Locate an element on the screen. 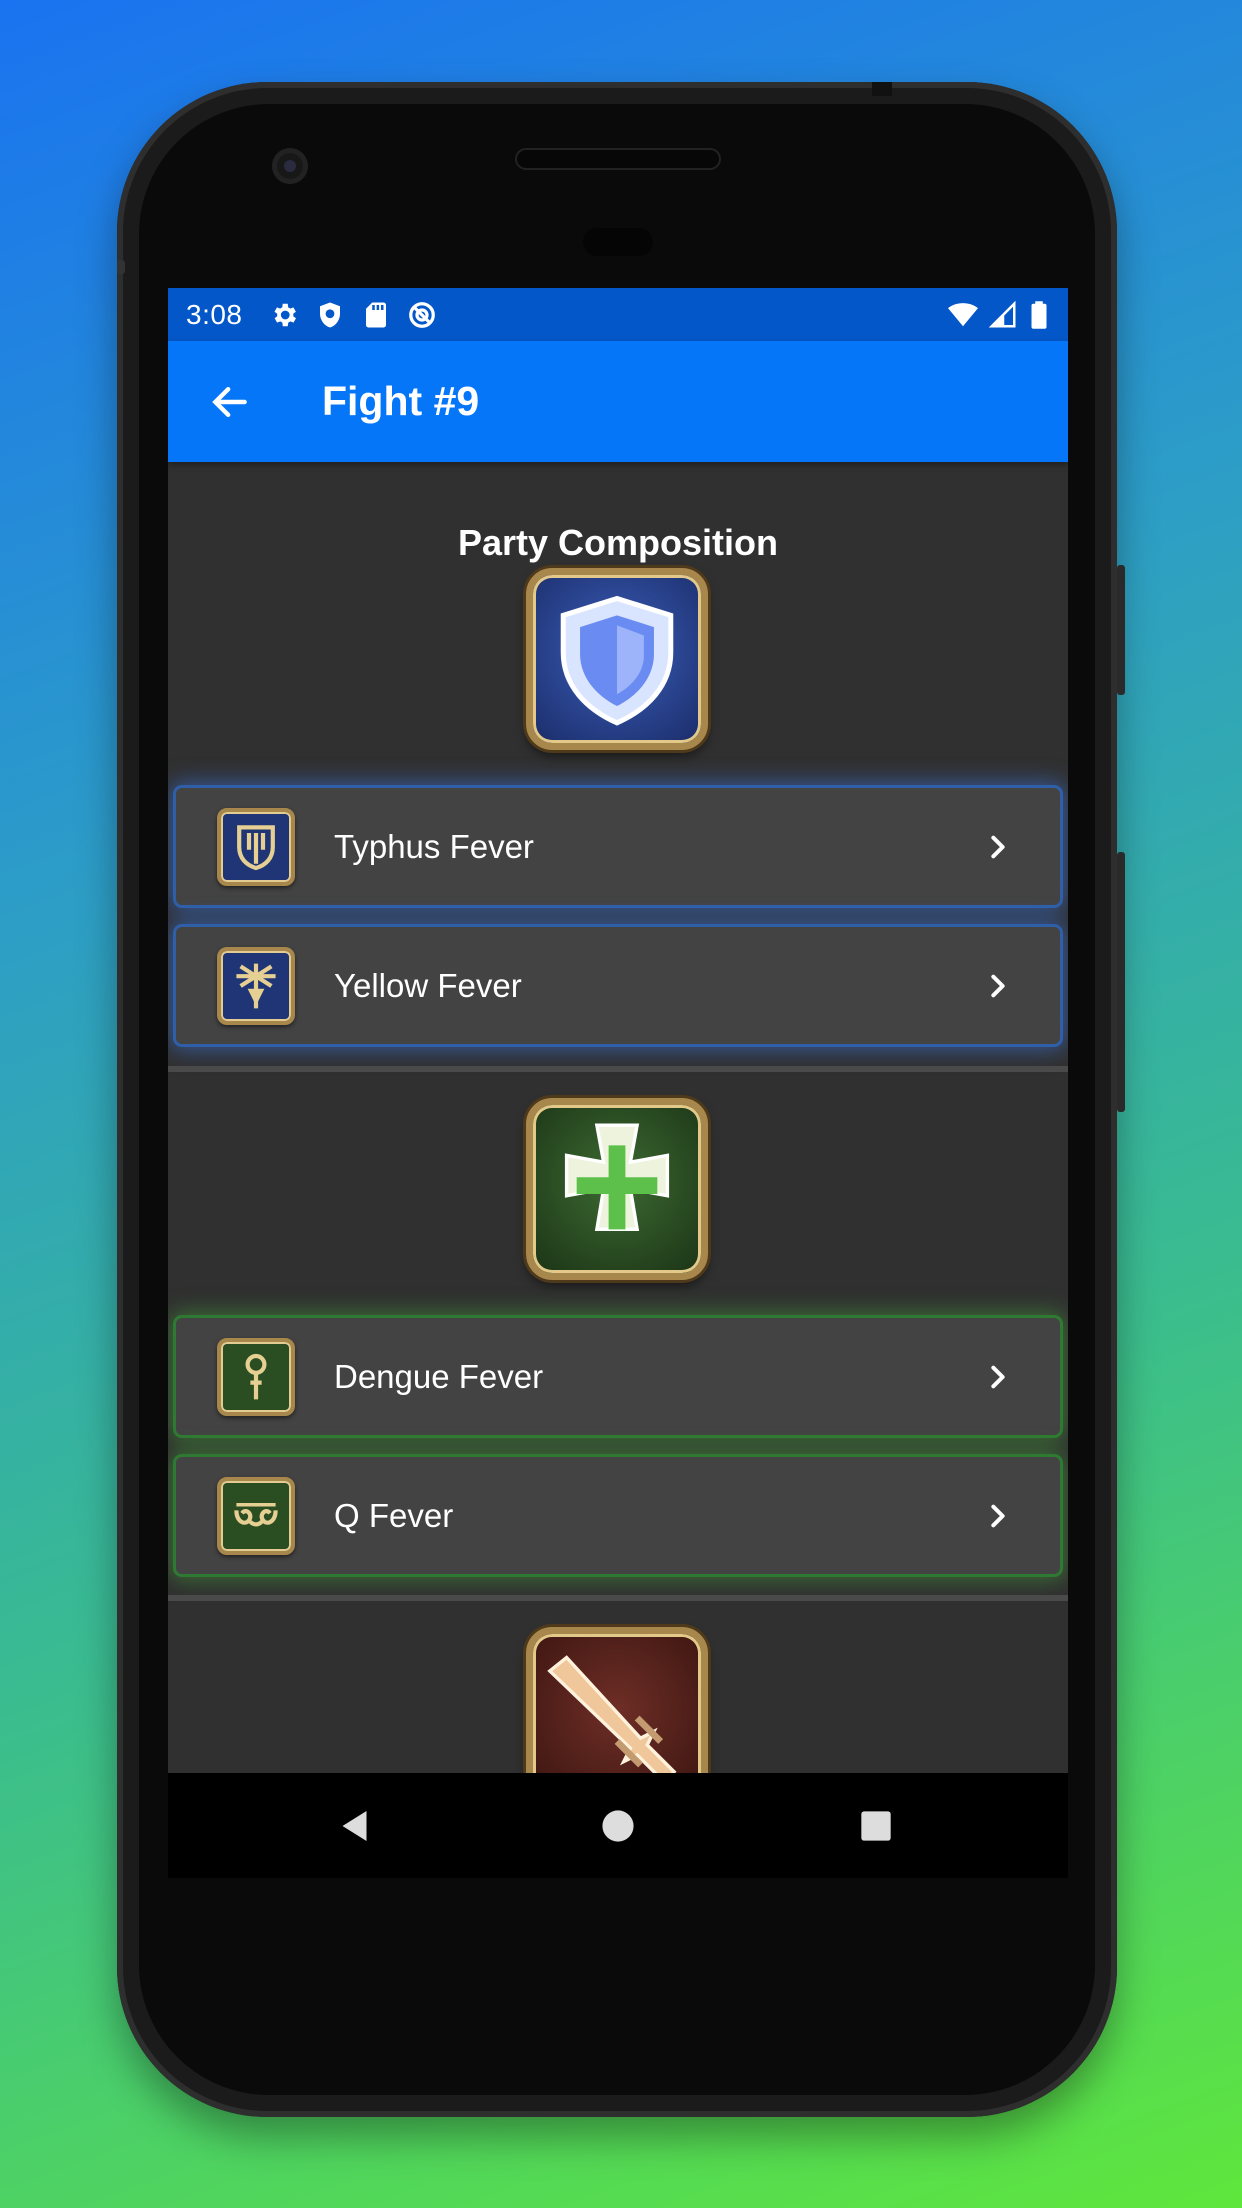 Image resolution: width=1242 pixels, height=2208 pixels. section-title: Party Composition is located at coordinates (618, 542).